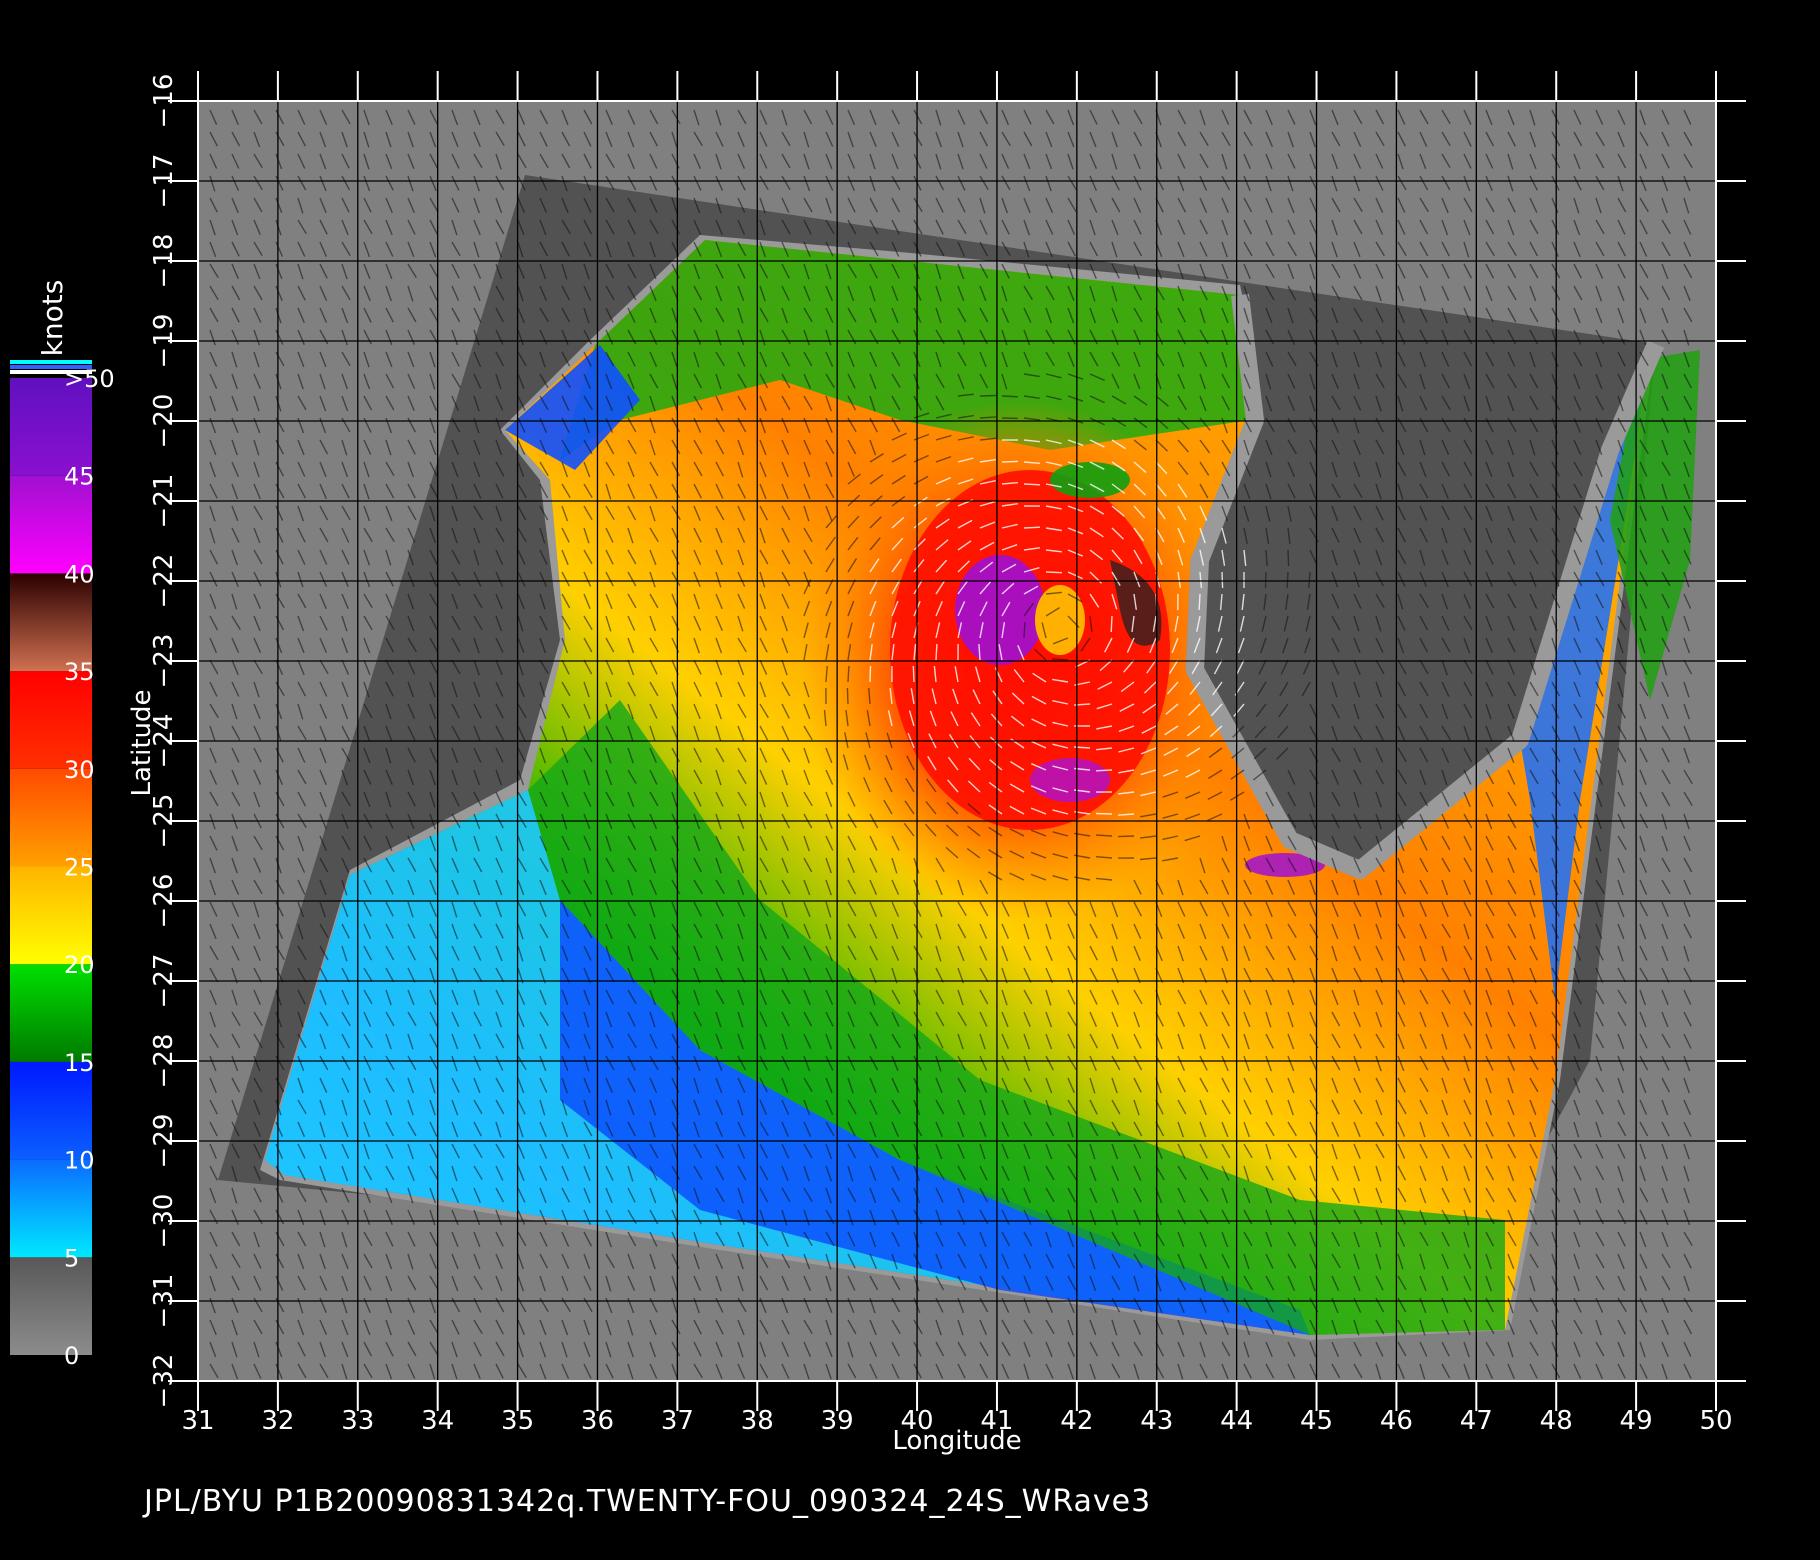 This screenshot has height=1560, width=1820. Describe the element at coordinates (142, 742) in the screenshot. I see `y-axis-label: Latitude` at that location.